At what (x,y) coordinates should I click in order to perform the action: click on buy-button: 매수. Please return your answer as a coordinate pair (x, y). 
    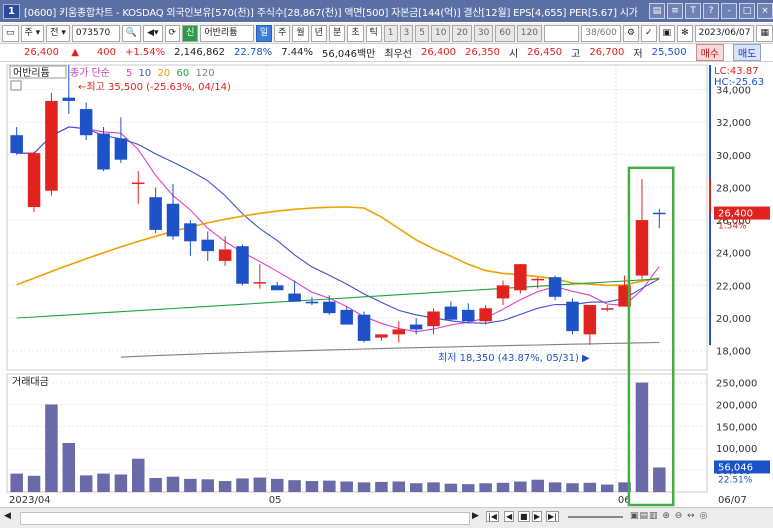
    Looking at the image, I should click on (709, 52).